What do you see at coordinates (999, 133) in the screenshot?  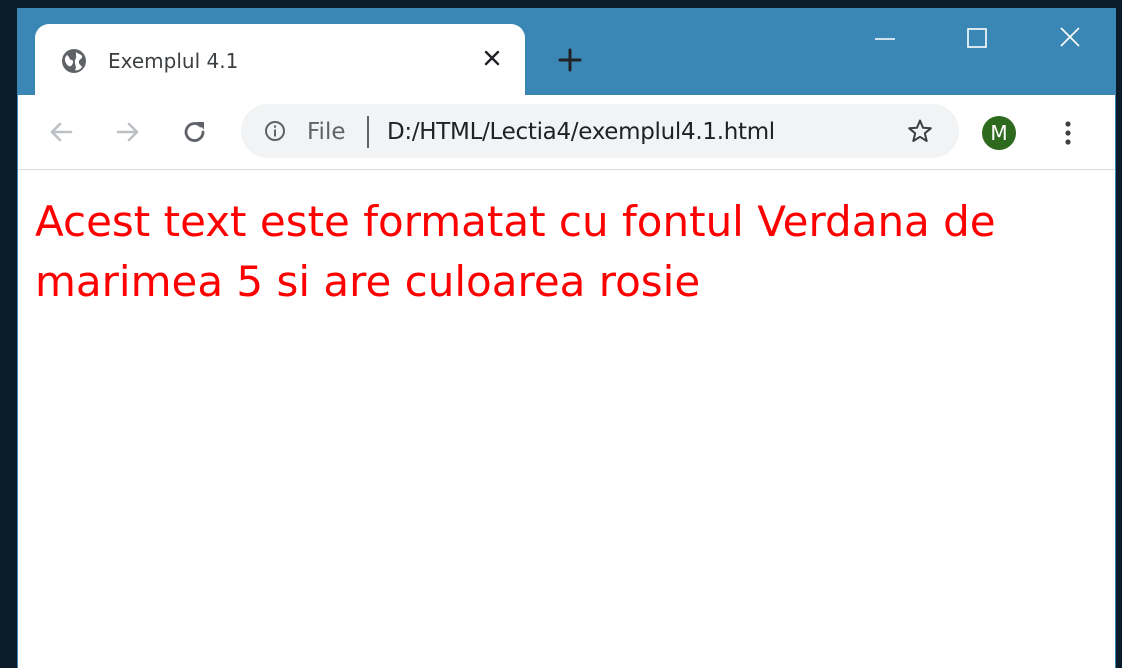 I see `profile-avatar: M` at bounding box center [999, 133].